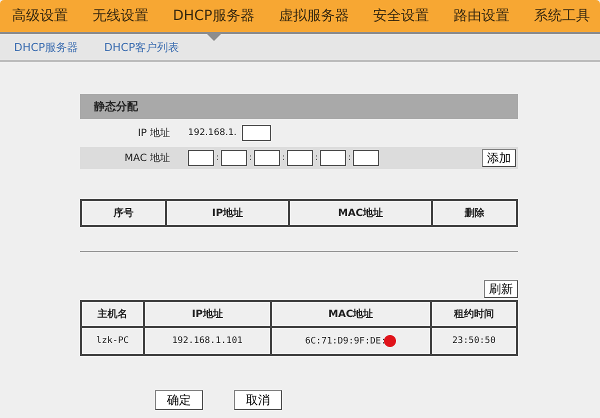 Image resolution: width=600 pixels, height=418 pixels. Describe the element at coordinates (350, 341) in the screenshot. I see `table-cell: 6C:71:D9:9F:DE:` at that location.